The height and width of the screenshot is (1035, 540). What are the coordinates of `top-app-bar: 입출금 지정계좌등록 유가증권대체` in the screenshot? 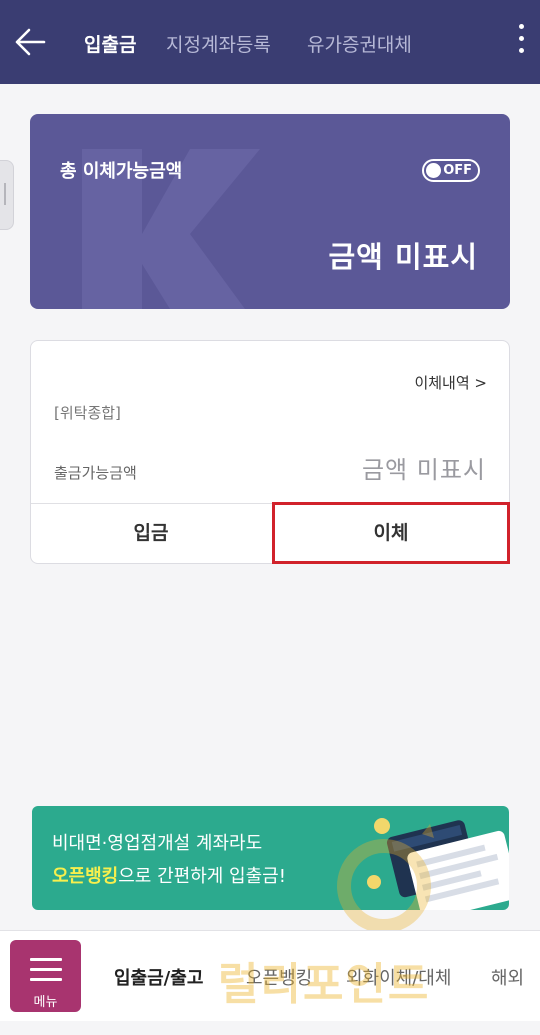 It's located at (270, 42).